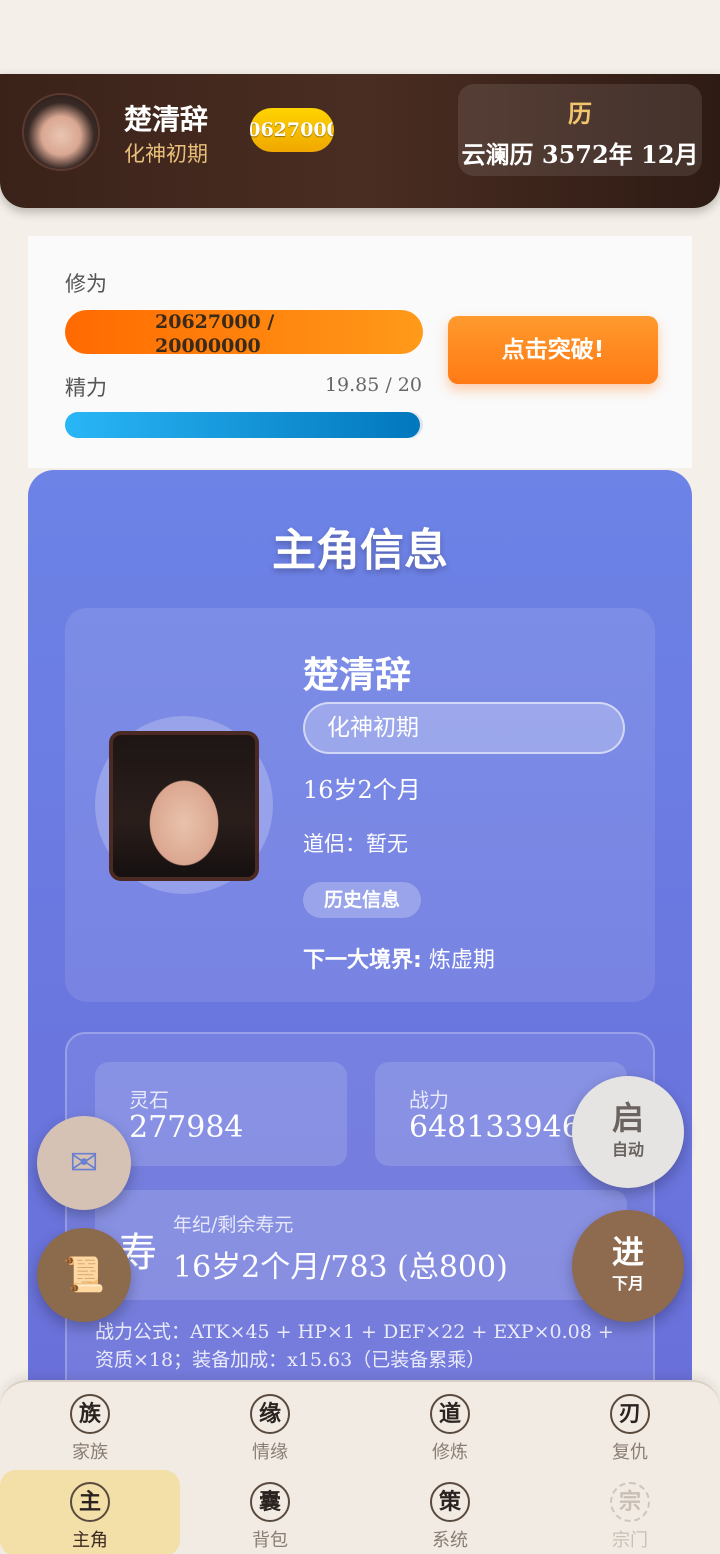  What do you see at coordinates (214, 334) in the screenshot?
I see `cultivation-text: 20627000 / 20000000` at bounding box center [214, 334].